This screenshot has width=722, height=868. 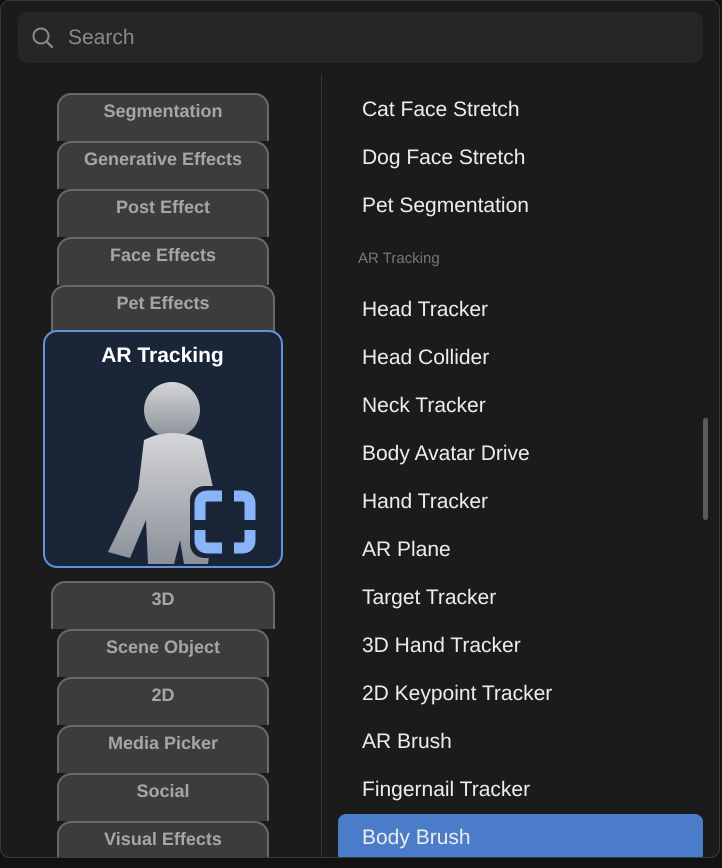 I want to click on category-tab: Social, so click(x=163, y=797).